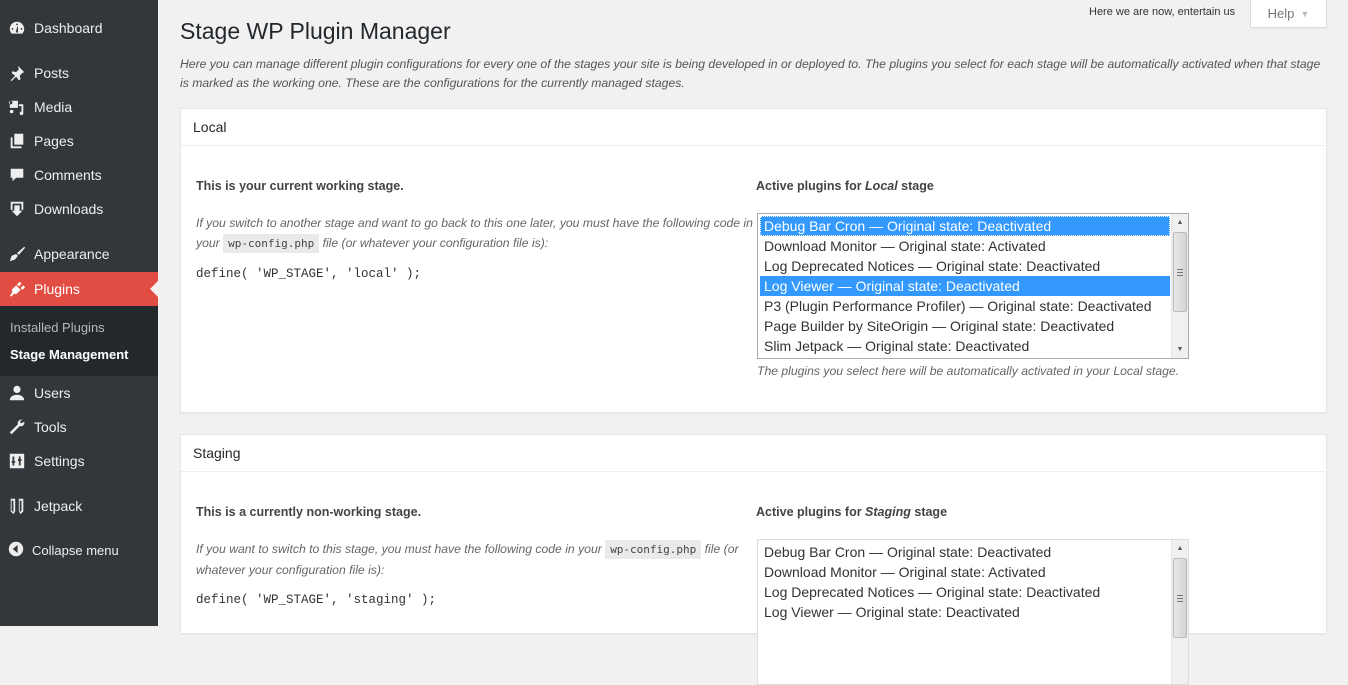 This screenshot has width=1348, height=685. What do you see at coordinates (17, 393) in the screenshot?
I see `user-icon` at bounding box center [17, 393].